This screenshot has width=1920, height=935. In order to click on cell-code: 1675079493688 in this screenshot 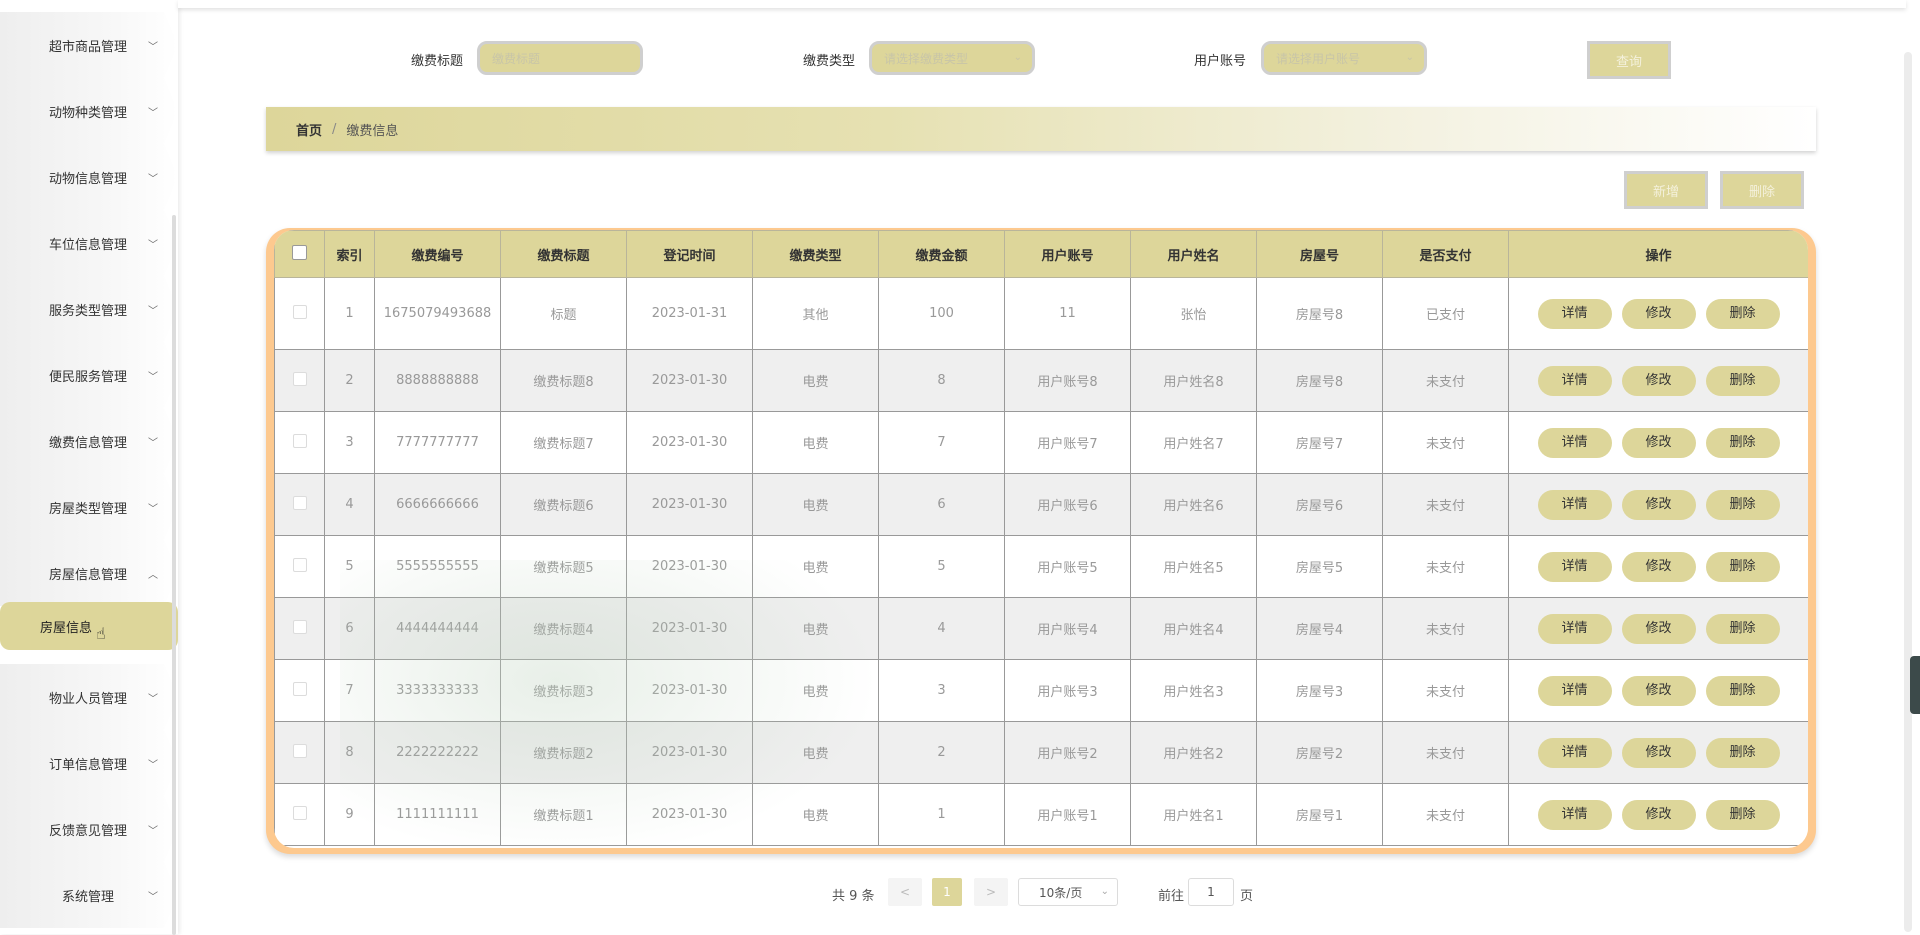, I will do `click(437, 313)`.